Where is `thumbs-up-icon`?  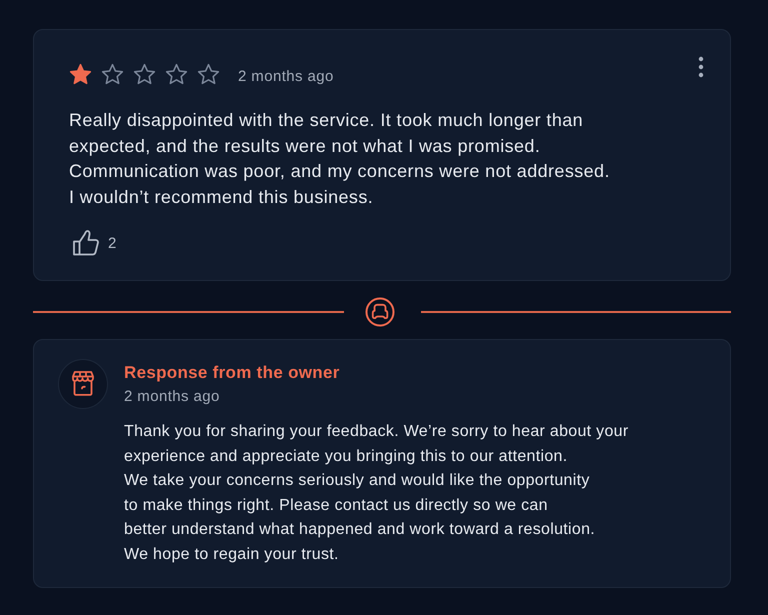
thumbs-up-icon is located at coordinates (86, 243).